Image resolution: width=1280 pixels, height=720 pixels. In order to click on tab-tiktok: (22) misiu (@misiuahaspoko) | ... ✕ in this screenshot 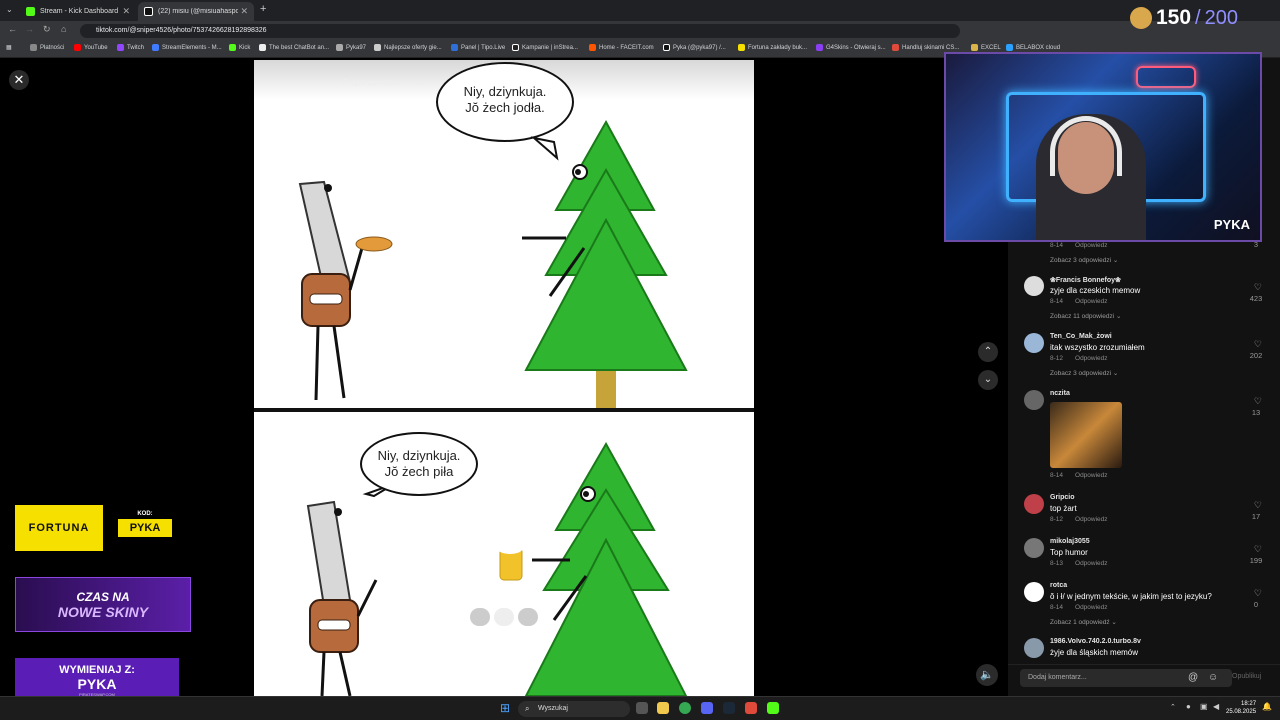, I will do `click(196, 11)`.